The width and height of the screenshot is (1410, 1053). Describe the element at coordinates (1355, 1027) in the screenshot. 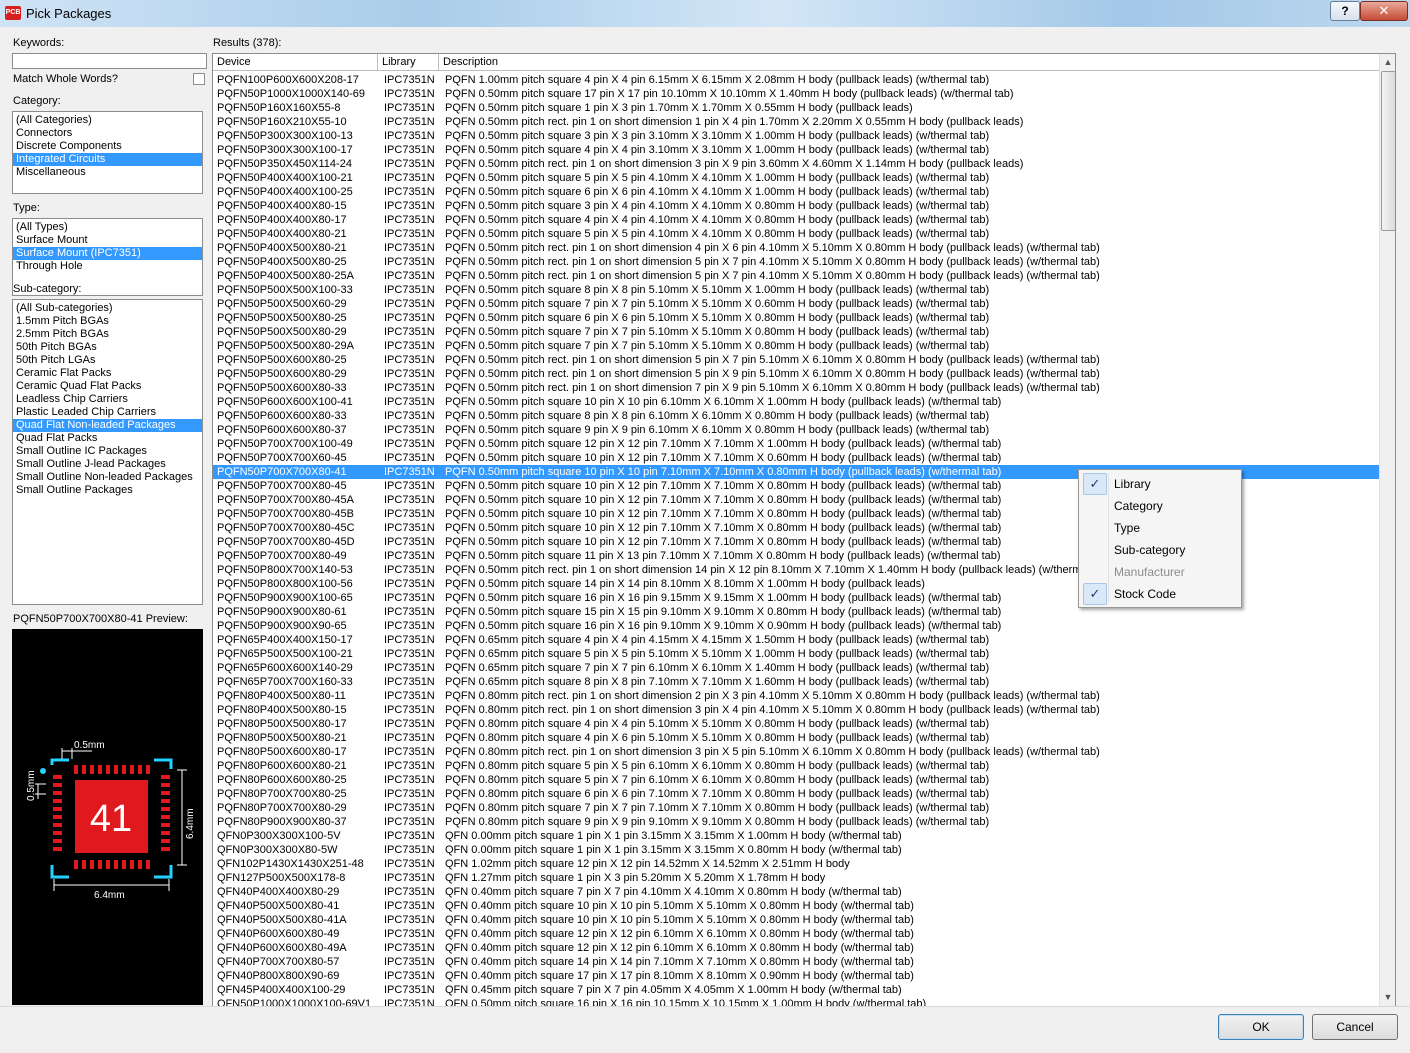

I see `cancel-button: Cancel` at that location.